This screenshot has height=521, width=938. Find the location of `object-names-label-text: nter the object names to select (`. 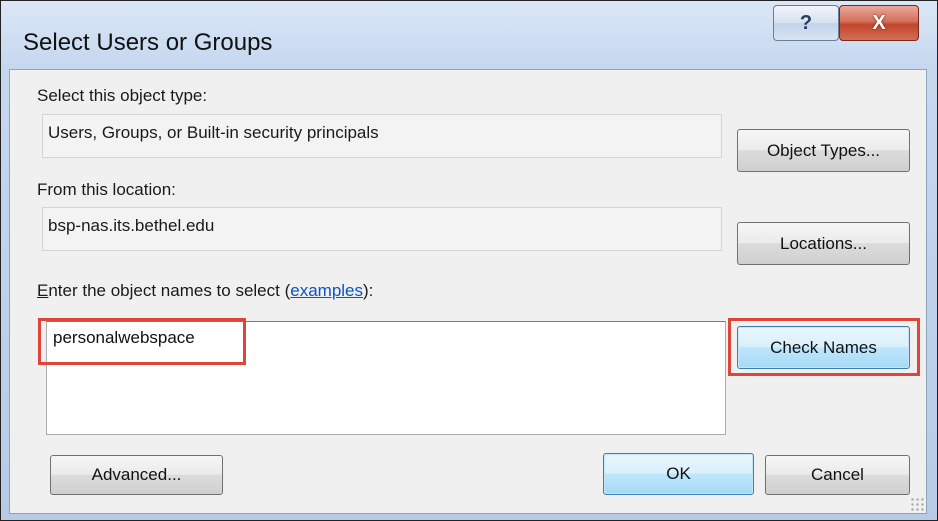

object-names-label-text: nter the object names to select ( is located at coordinates (169, 290).